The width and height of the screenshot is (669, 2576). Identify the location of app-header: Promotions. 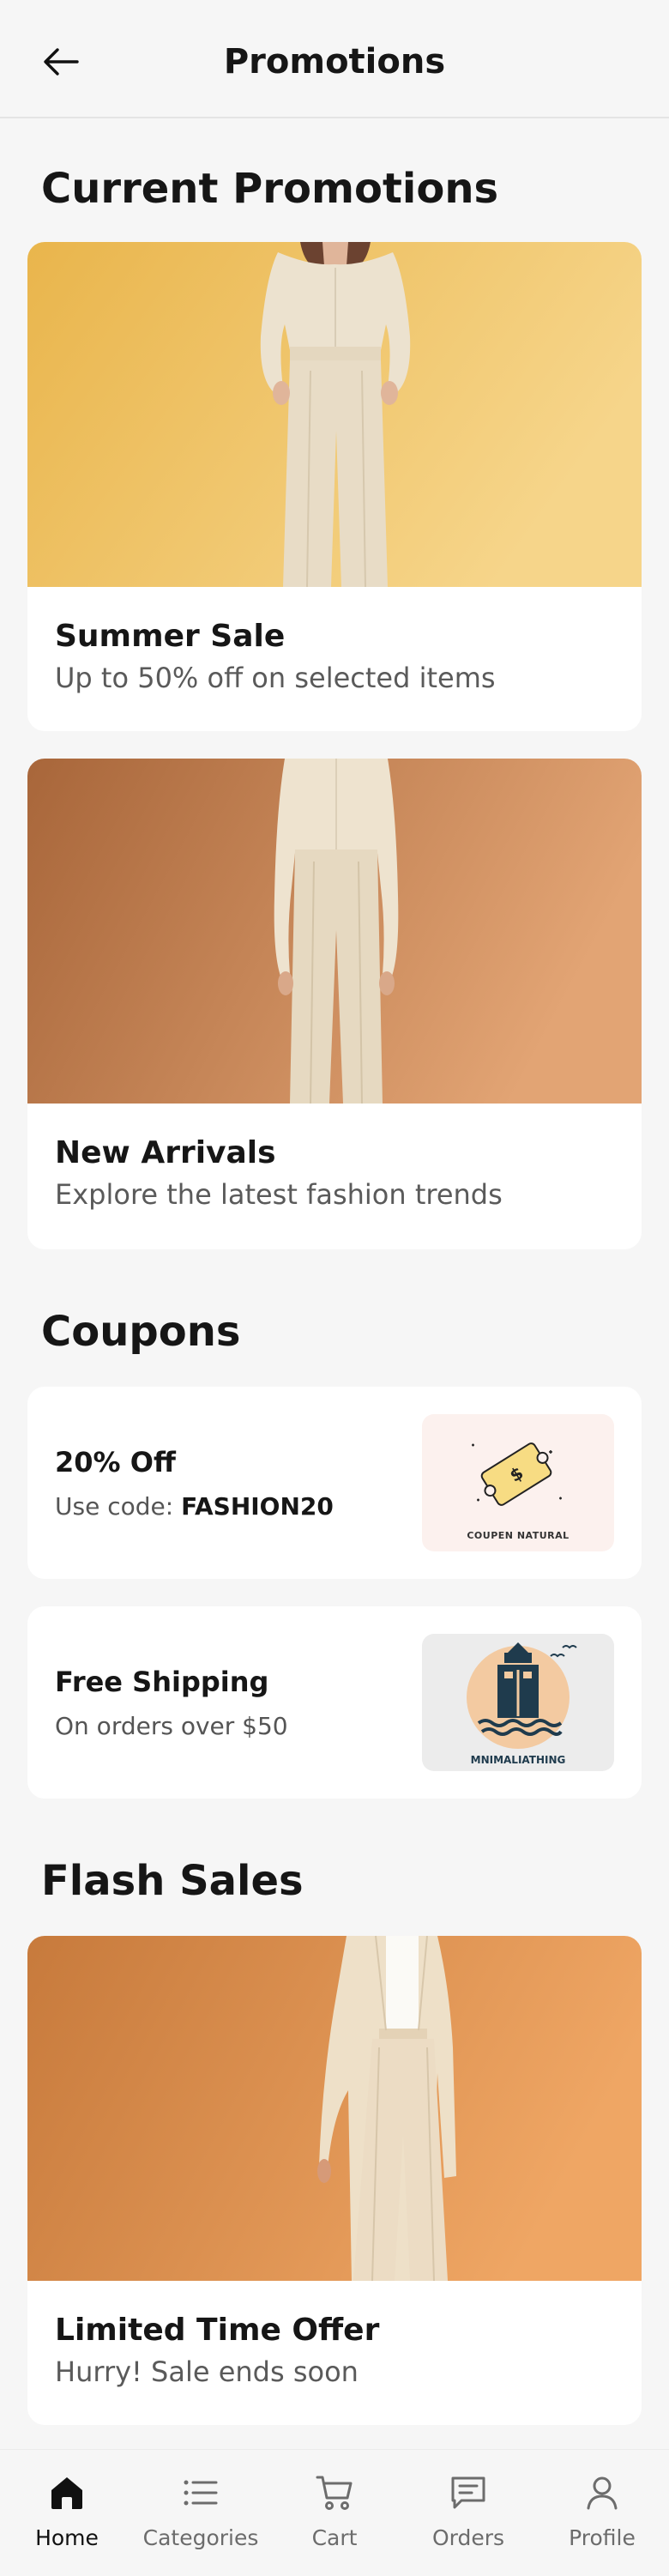
(334, 59).